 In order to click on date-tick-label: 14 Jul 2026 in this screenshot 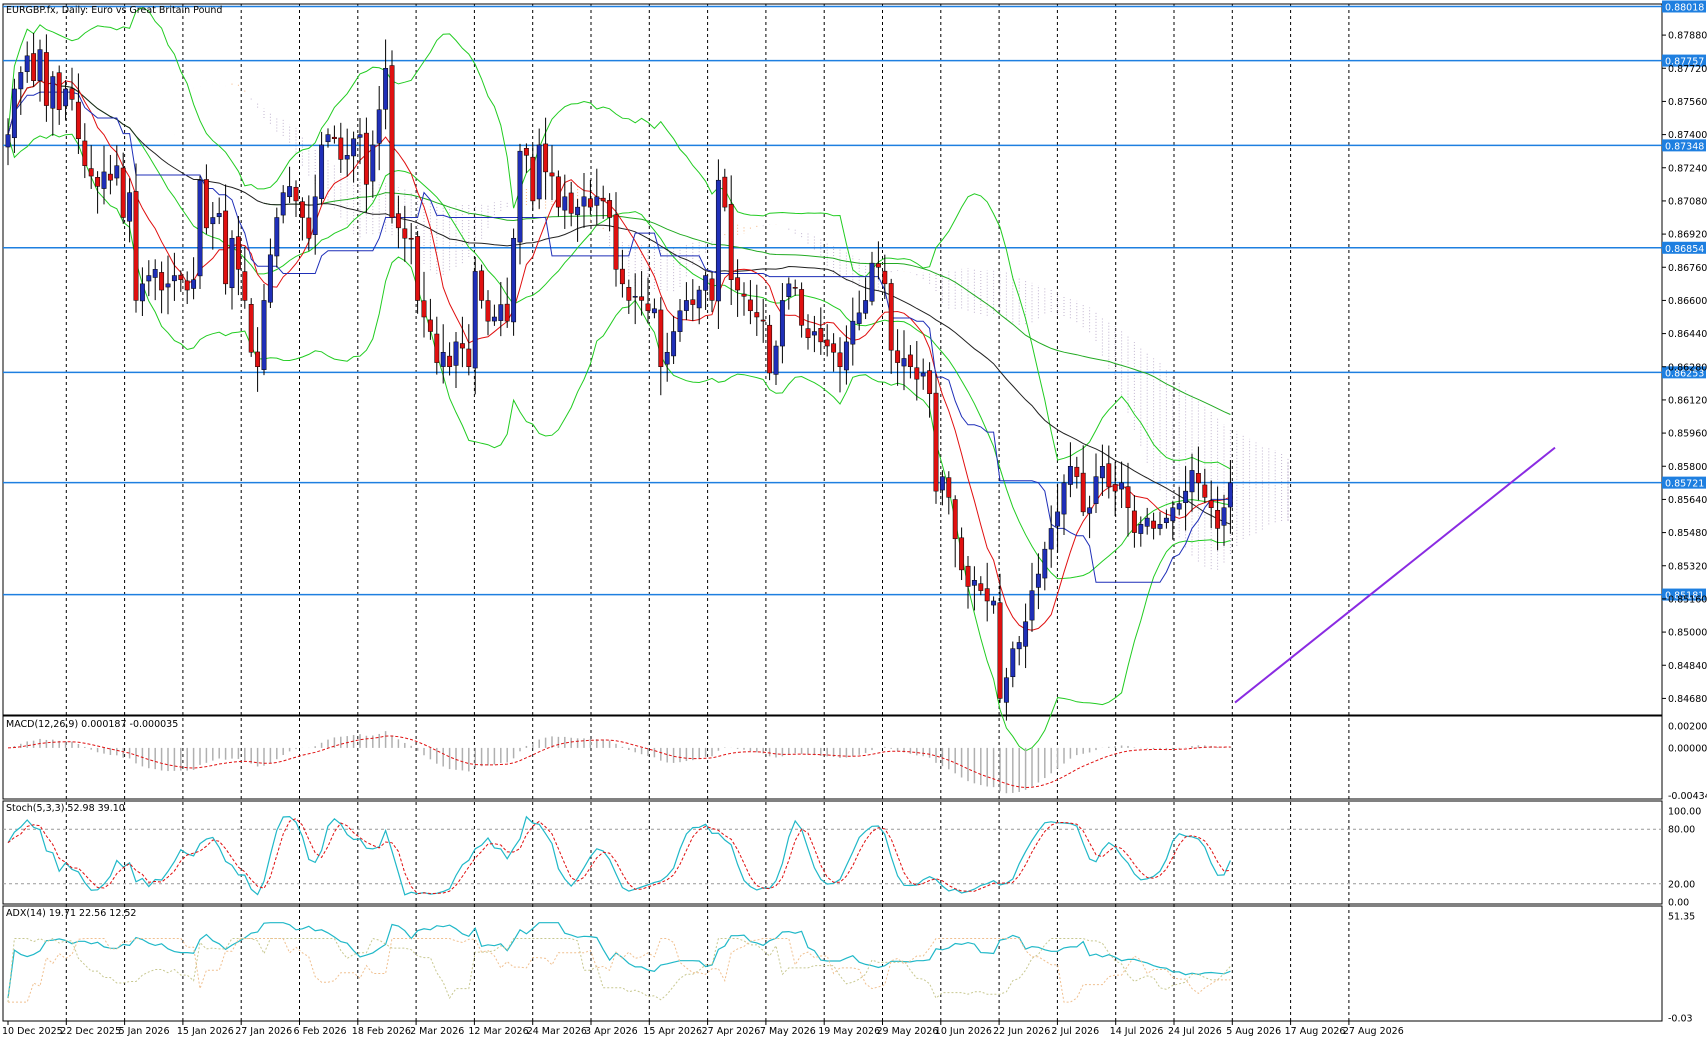, I will do `click(1137, 1031)`.